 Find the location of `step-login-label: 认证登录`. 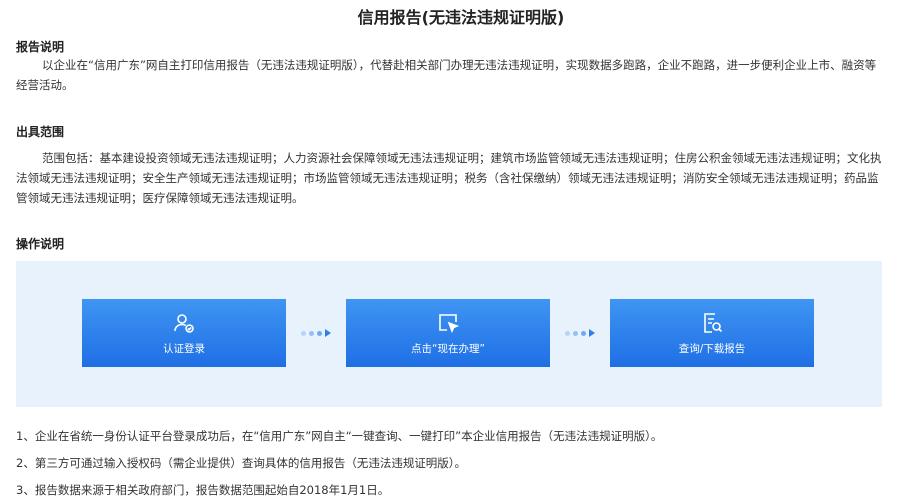

step-login-label: 认证登录 is located at coordinates (184, 348).